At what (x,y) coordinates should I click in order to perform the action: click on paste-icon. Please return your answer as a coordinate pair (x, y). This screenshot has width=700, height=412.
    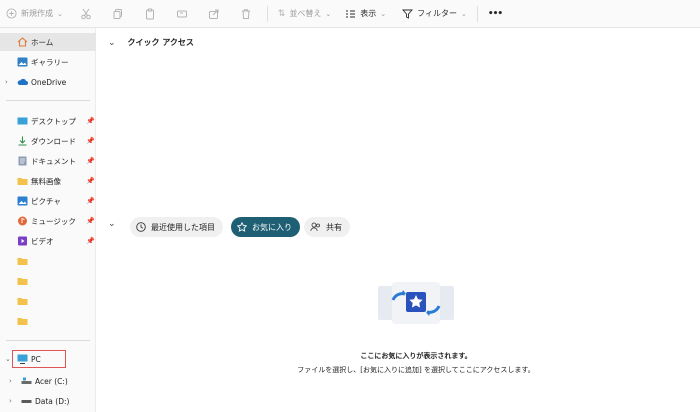
    Looking at the image, I should click on (150, 14).